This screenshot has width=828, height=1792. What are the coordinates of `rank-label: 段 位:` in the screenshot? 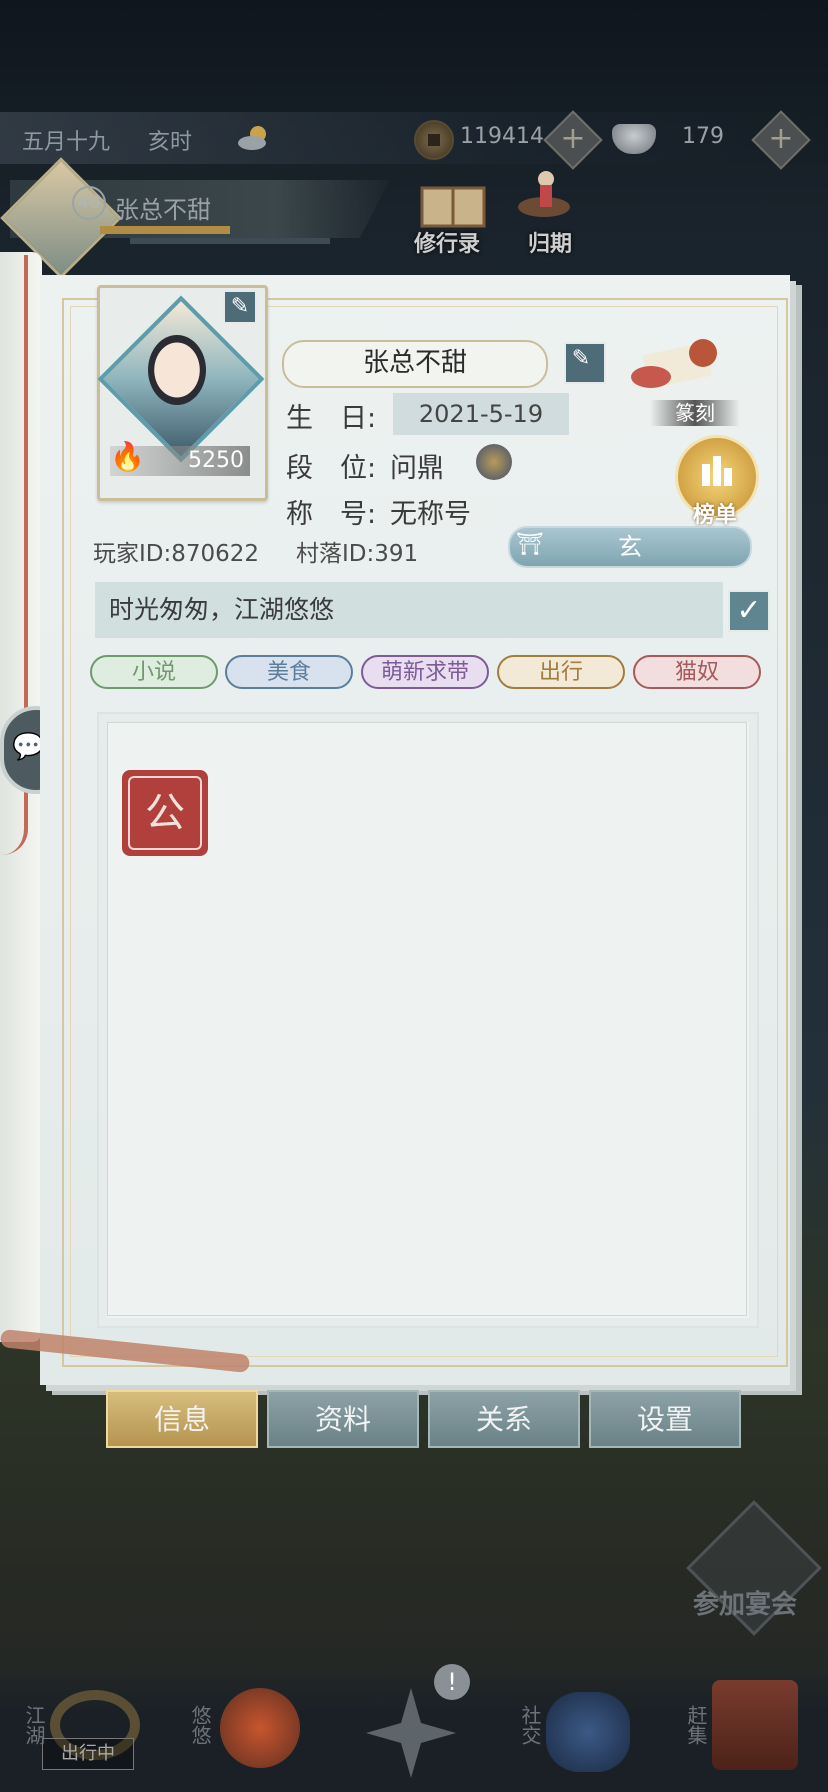 It's located at (331, 468).